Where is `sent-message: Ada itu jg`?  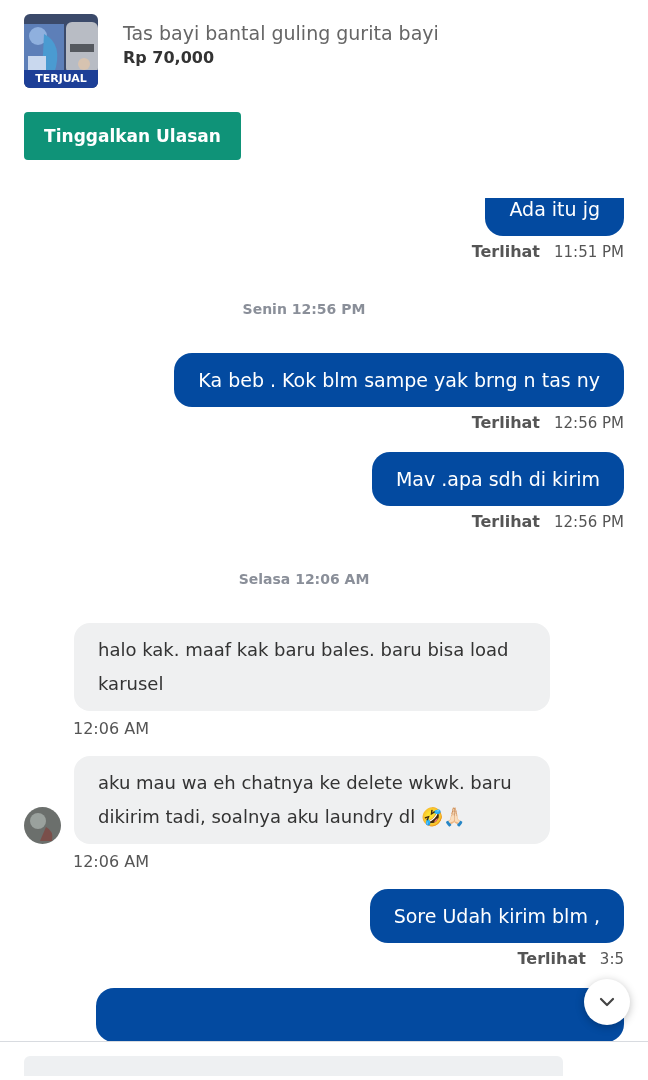
sent-message: Ada itu jg is located at coordinates (554, 217).